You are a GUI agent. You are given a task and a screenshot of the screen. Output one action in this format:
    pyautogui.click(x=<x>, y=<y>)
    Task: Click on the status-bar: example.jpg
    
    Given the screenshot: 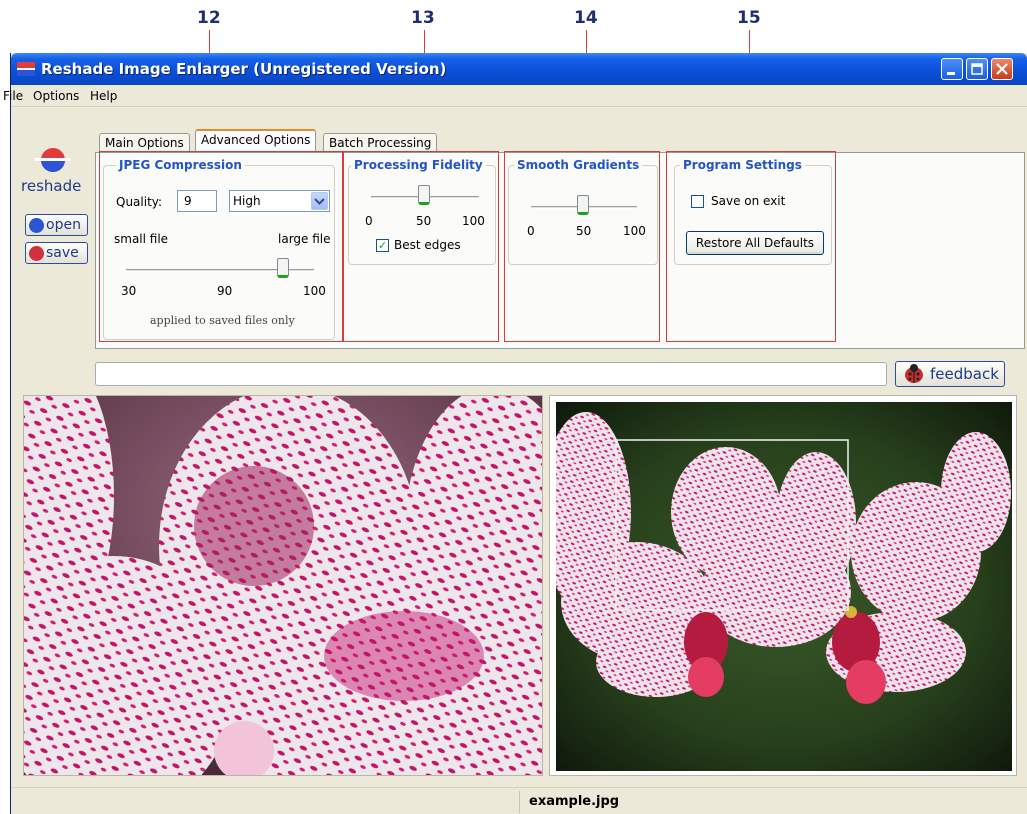 What is the action you would take?
    pyautogui.click(x=519, y=800)
    